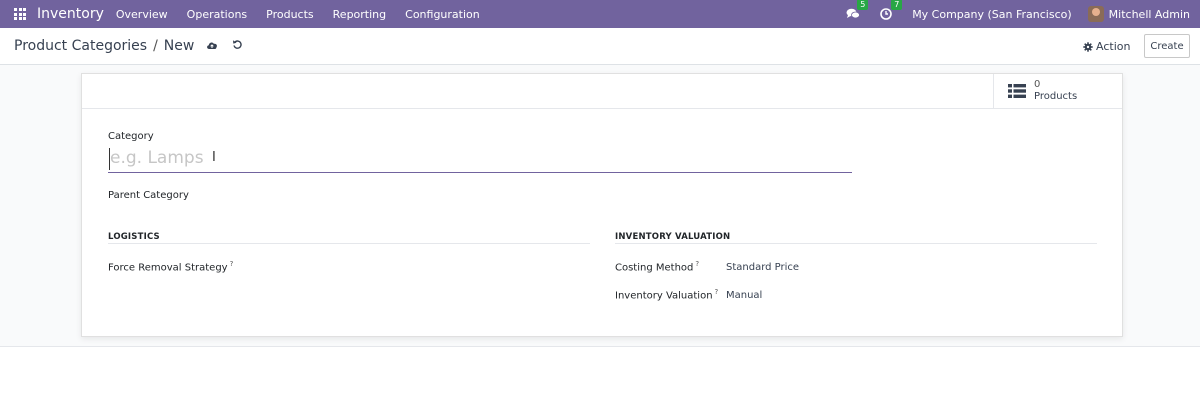 This screenshot has width=1200, height=409. I want to click on menu-operations: Operations, so click(217, 14).